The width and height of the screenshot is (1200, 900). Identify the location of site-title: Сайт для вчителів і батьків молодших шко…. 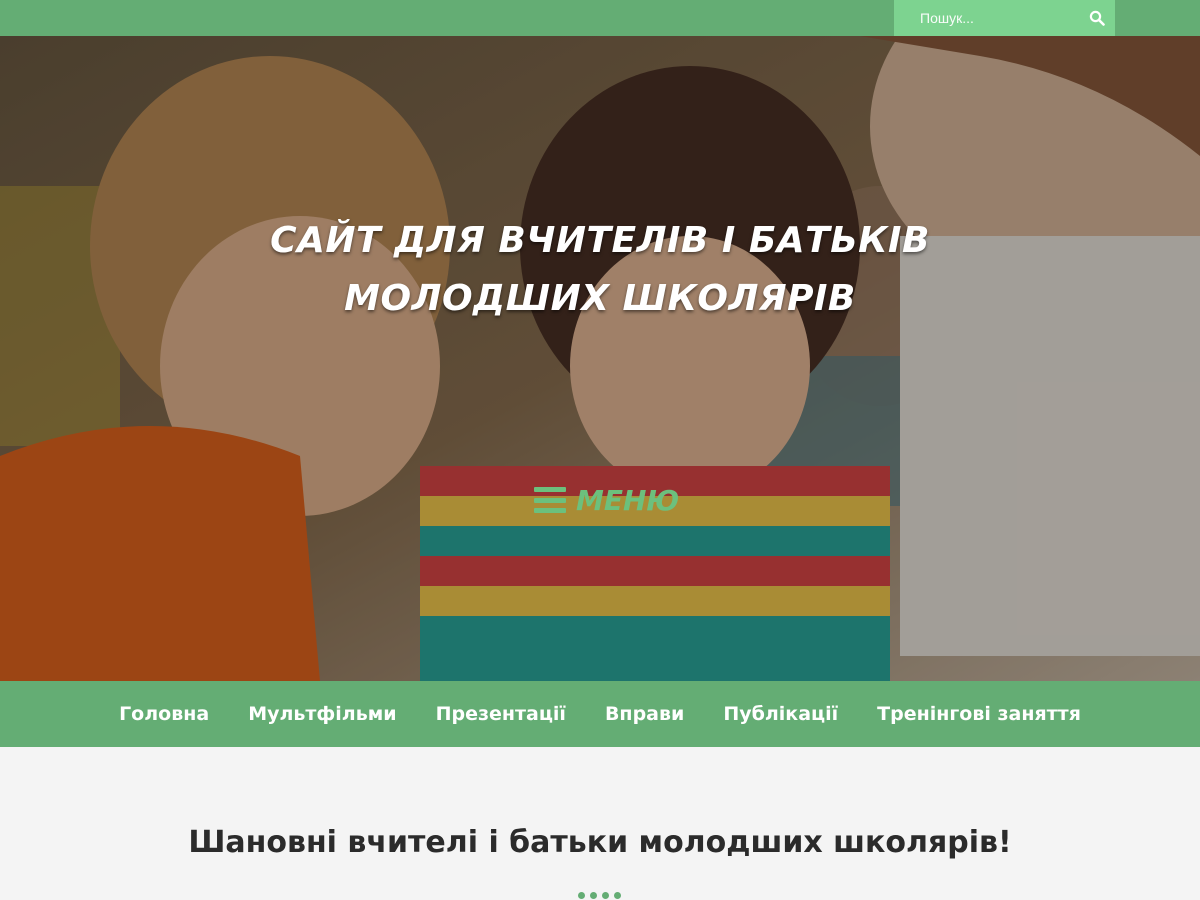
(600, 270).